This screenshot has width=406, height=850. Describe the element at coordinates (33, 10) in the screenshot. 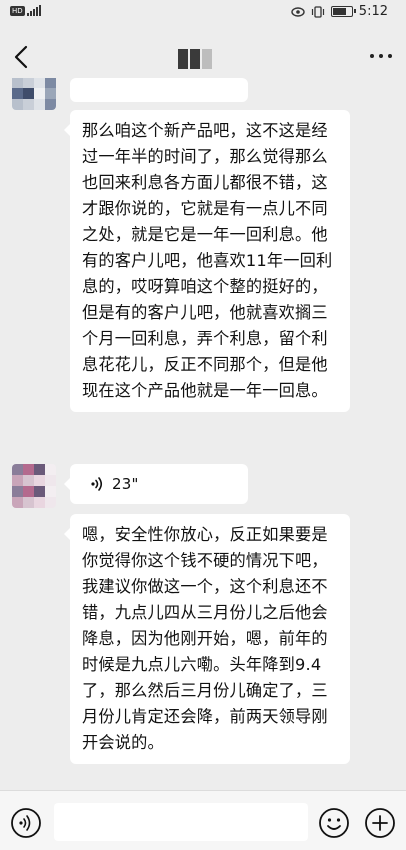

I see `signal-icon` at that location.